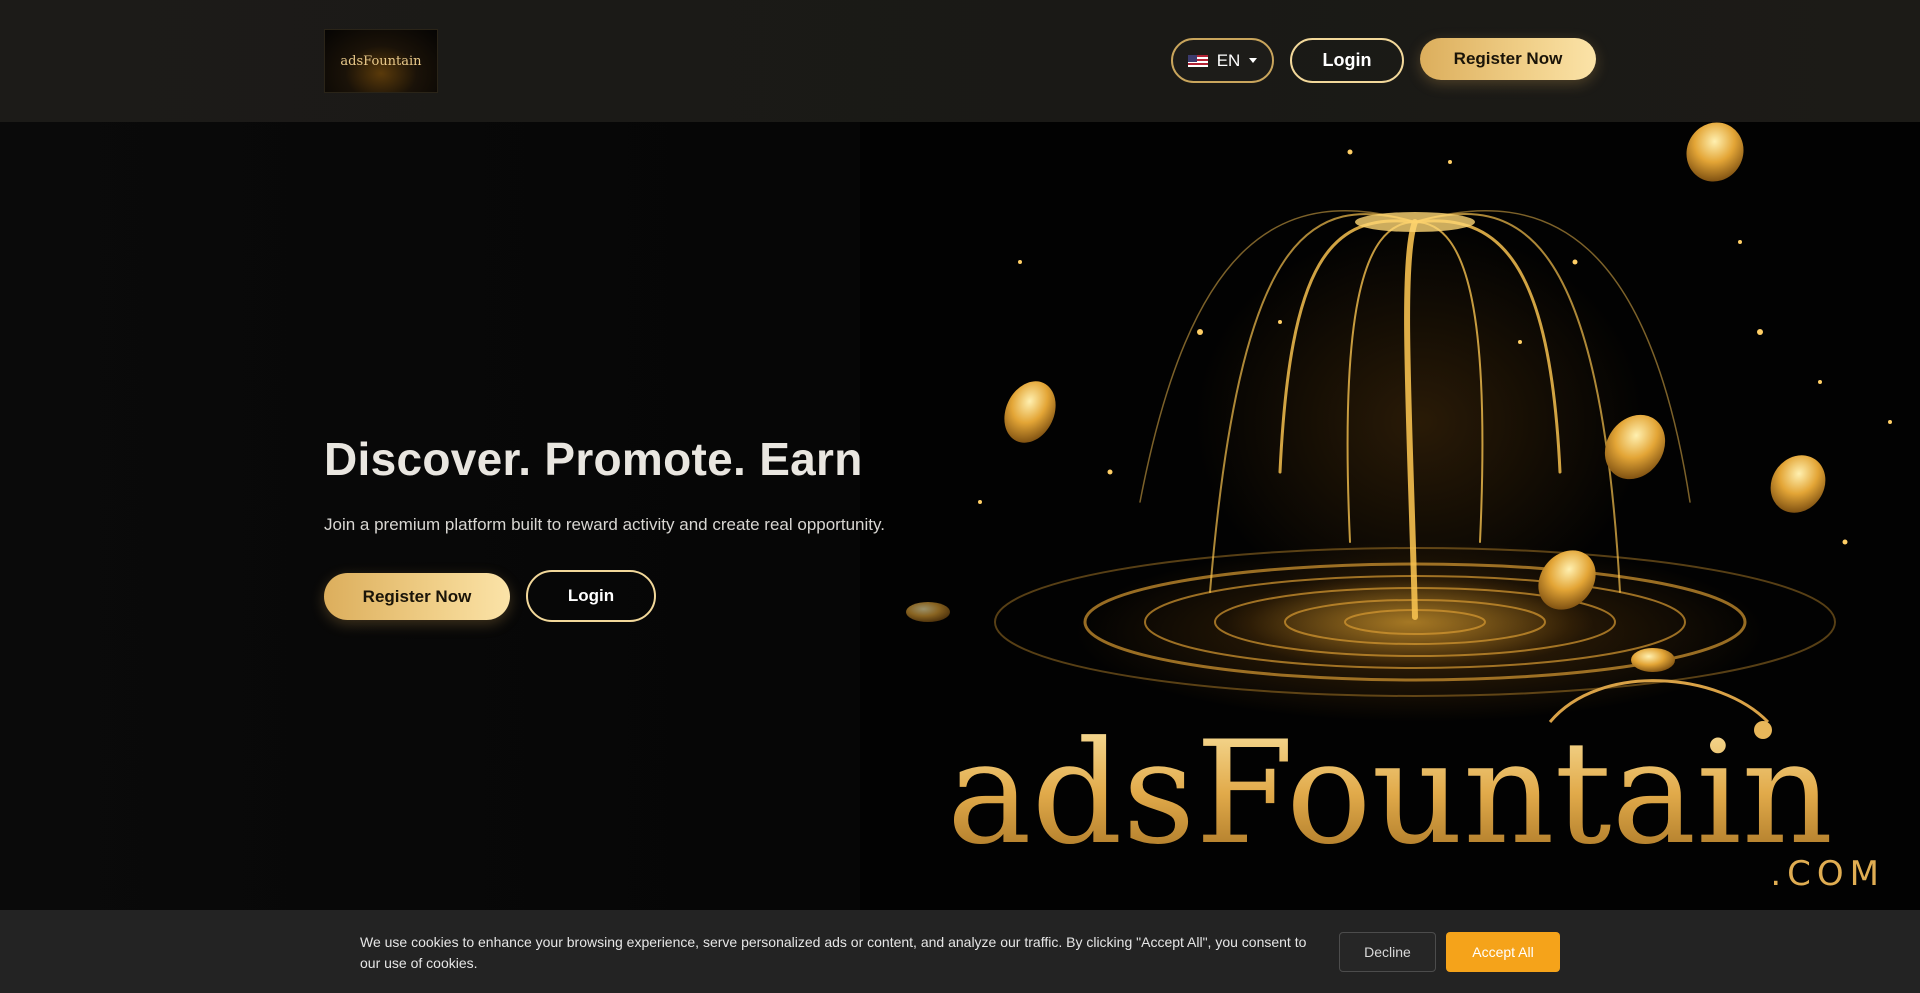  Describe the element at coordinates (1253, 60) in the screenshot. I see `chevron-down-icon` at that location.